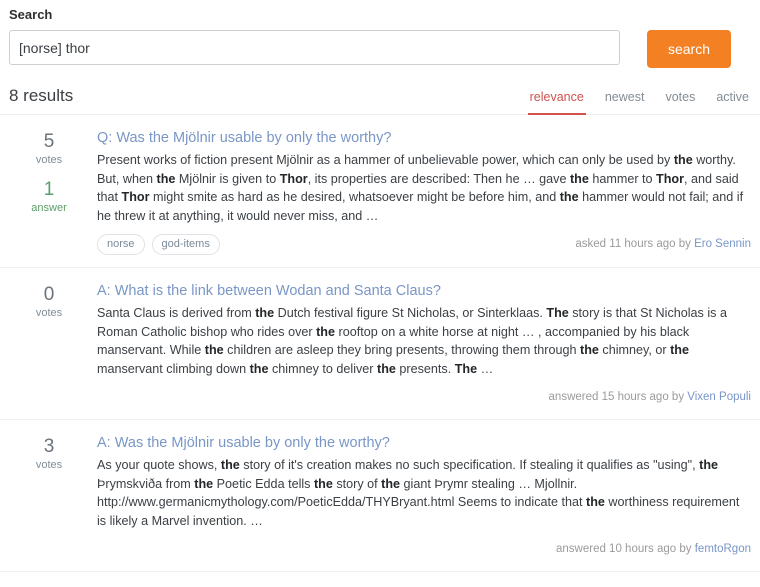 Image resolution: width=760 pixels, height=587 pixels. I want to click on vote-stat: 3 votes, so click(49, 454).